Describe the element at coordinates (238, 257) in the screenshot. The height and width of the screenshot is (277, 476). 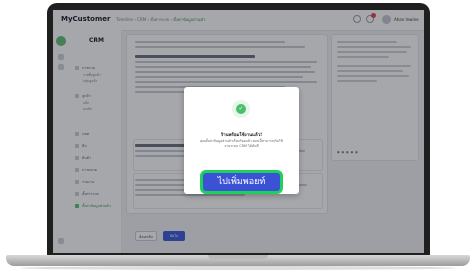
I see `laptop-notch` at that location.